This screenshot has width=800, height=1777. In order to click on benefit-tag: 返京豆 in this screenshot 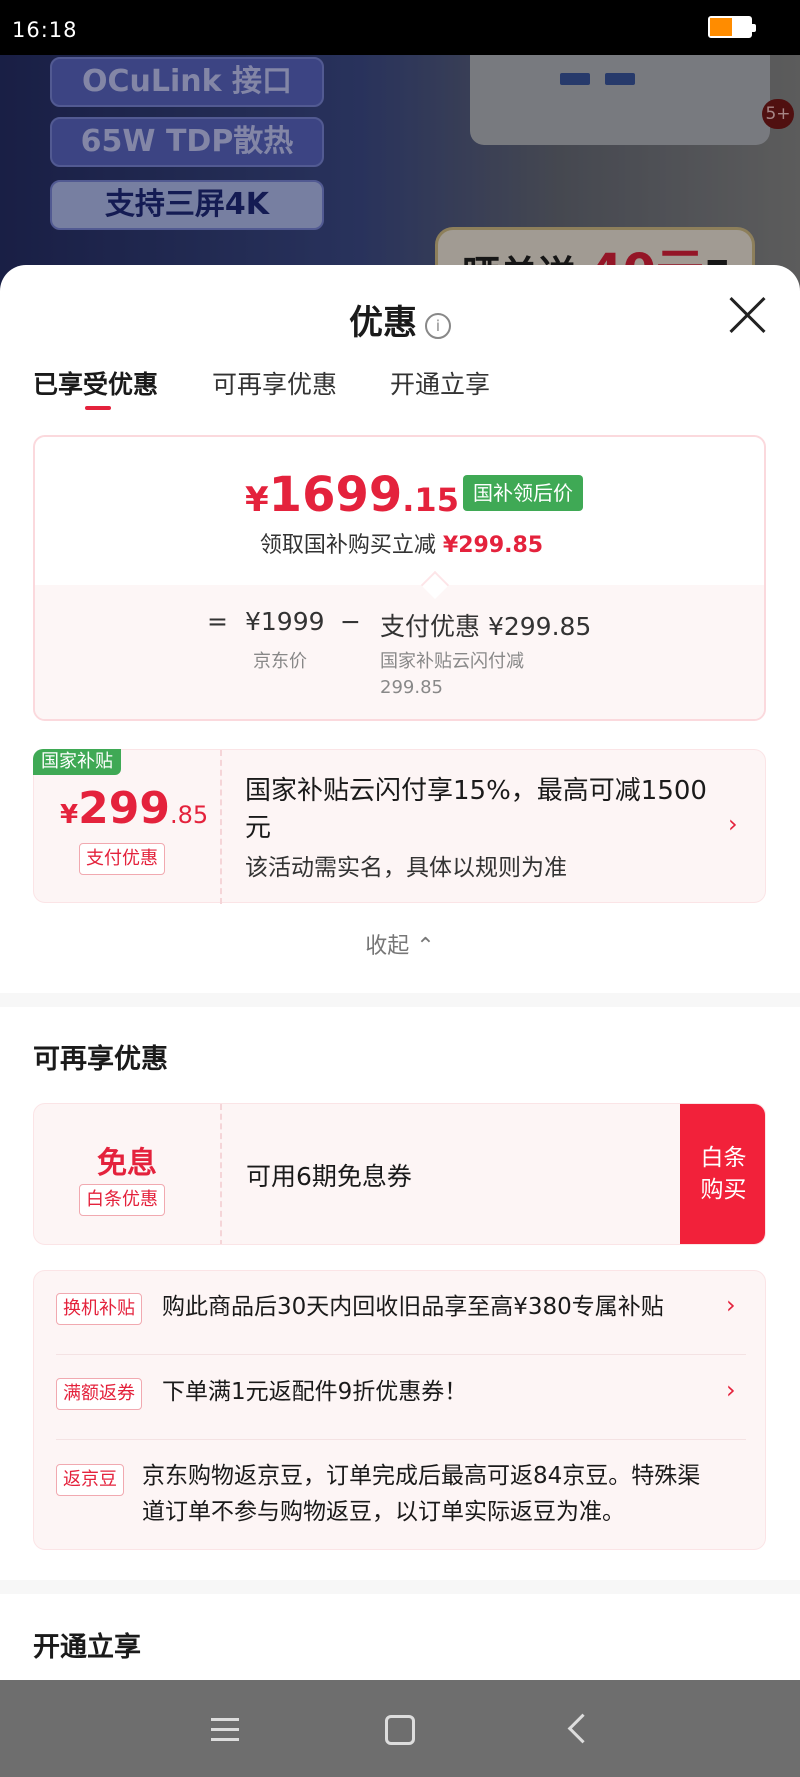, I will do `click(90, 1480)`.